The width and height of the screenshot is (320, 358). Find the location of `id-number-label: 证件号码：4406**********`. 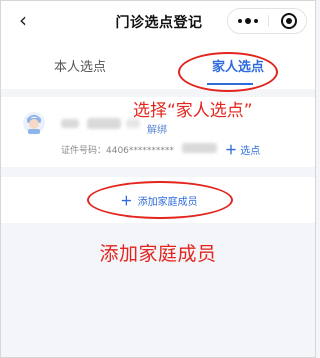

id-number-label: 证件号码：4406********** is located at coordinates (117, 151).